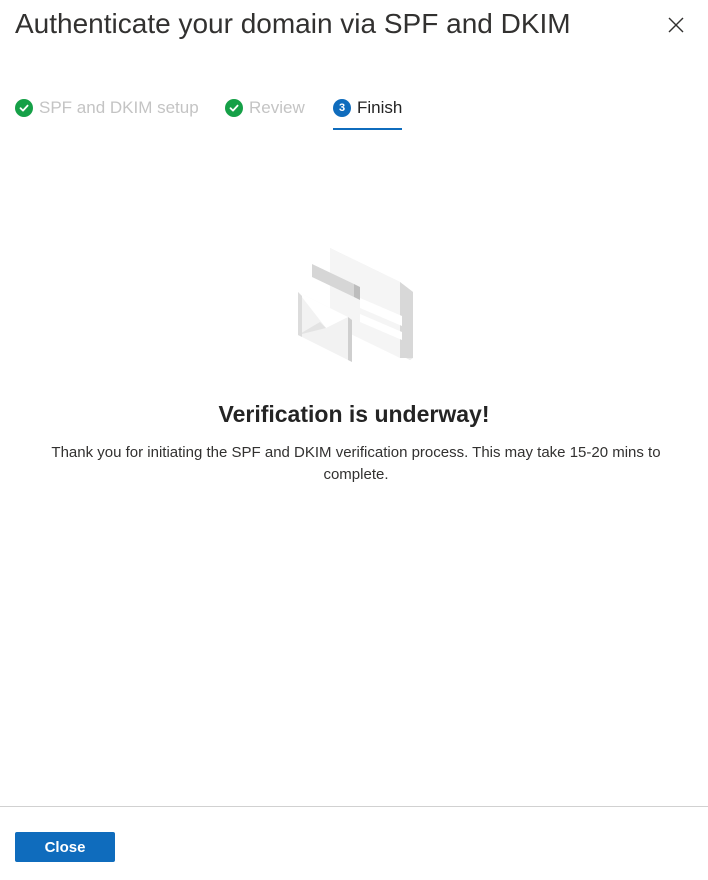 This screenshot has height=880, width=708. What do you see at coordinates (355, 302) in the screenshot?
I see `email-verification-illustration` at bounding box center [355, 302].